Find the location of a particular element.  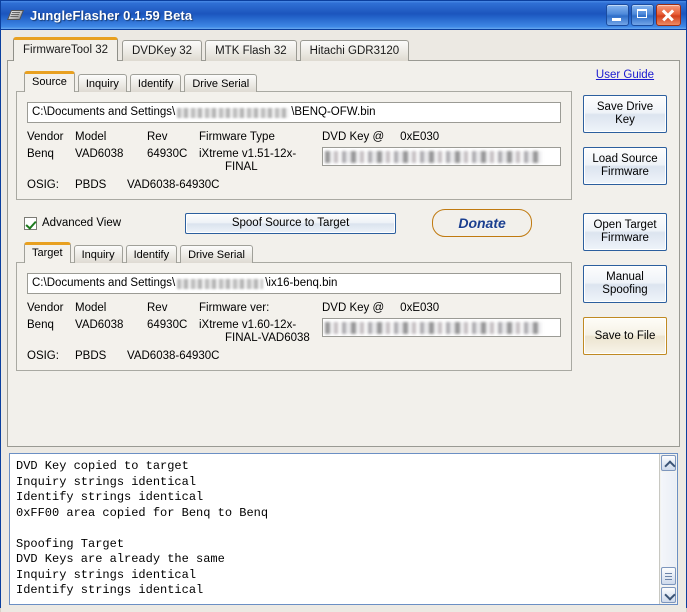

source-firmware-line2: FINAL is located at coordinates (241, 167).